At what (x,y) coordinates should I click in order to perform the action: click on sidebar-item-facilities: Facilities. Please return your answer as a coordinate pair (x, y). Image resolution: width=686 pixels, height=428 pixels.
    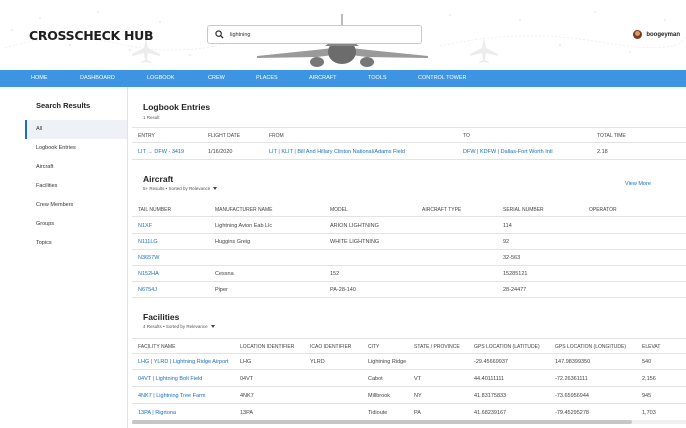
    Looking at the image, I should click on (76, 186).